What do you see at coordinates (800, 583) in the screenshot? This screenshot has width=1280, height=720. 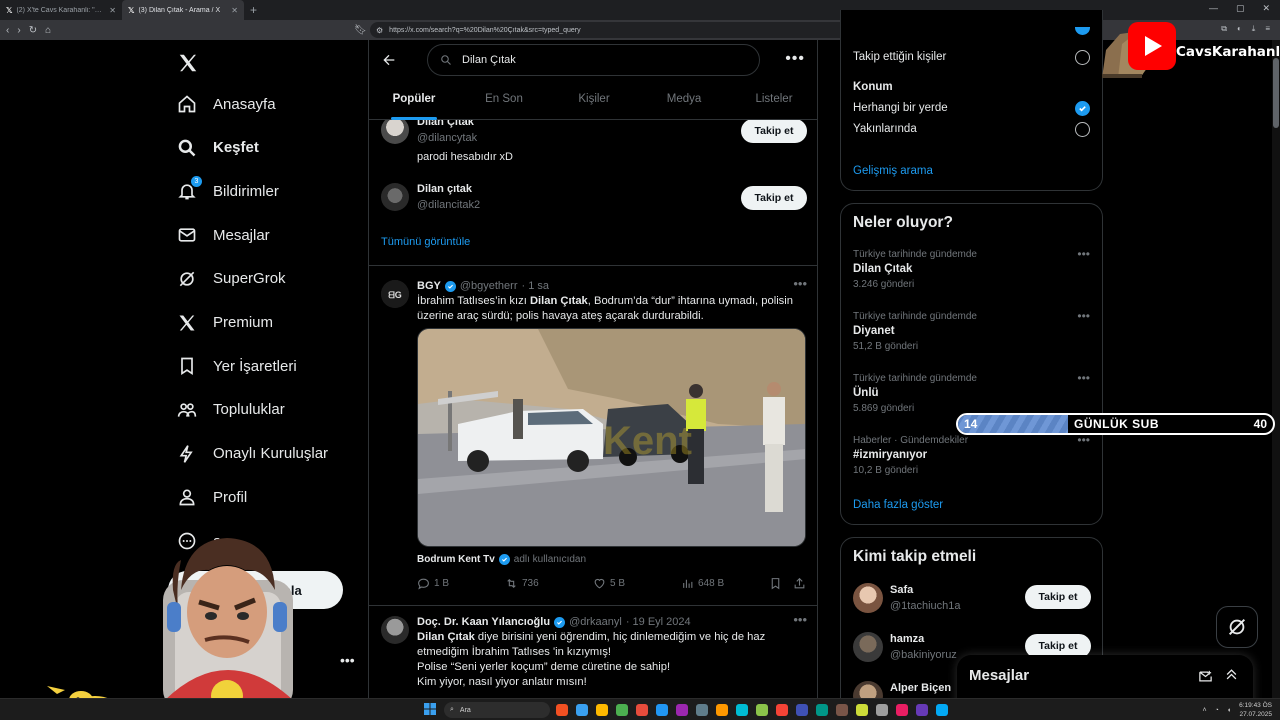 I see `share-button` at bounding box center [800, 583].